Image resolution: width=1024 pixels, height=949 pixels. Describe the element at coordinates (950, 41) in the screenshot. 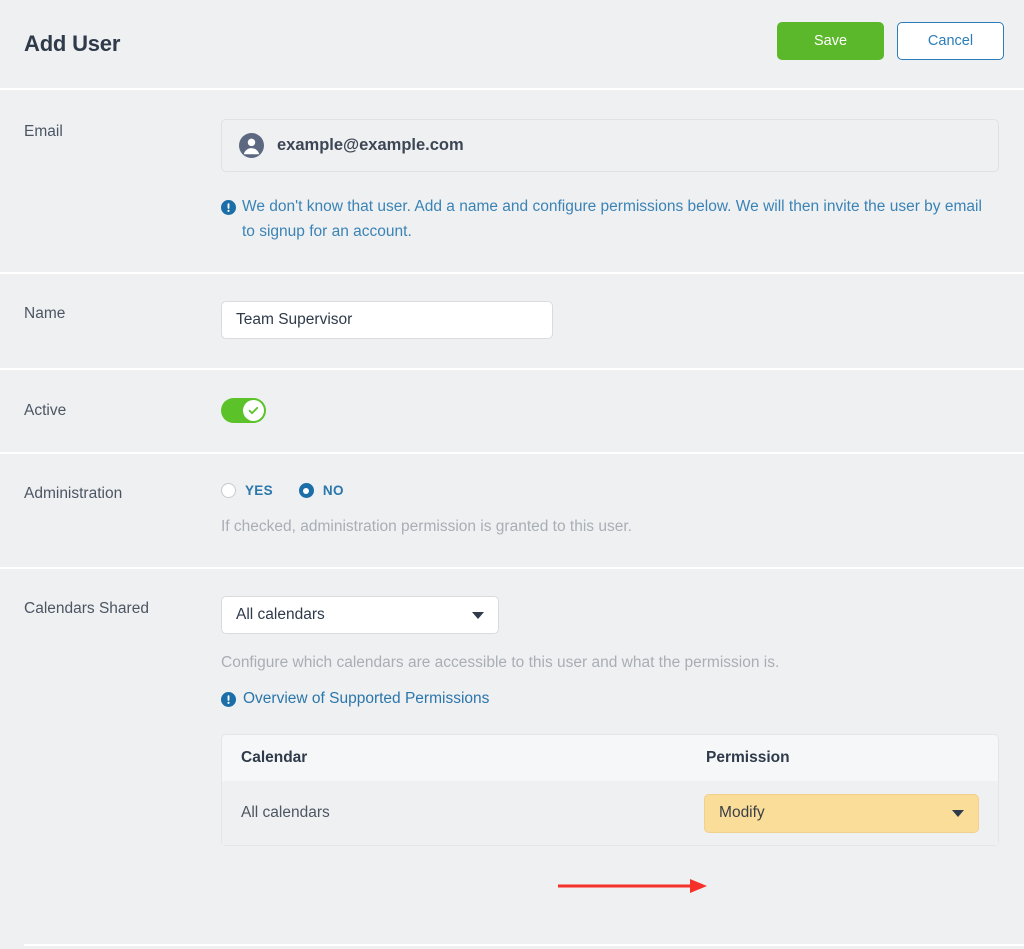

I see `cancel-button: Cancel` at that location.